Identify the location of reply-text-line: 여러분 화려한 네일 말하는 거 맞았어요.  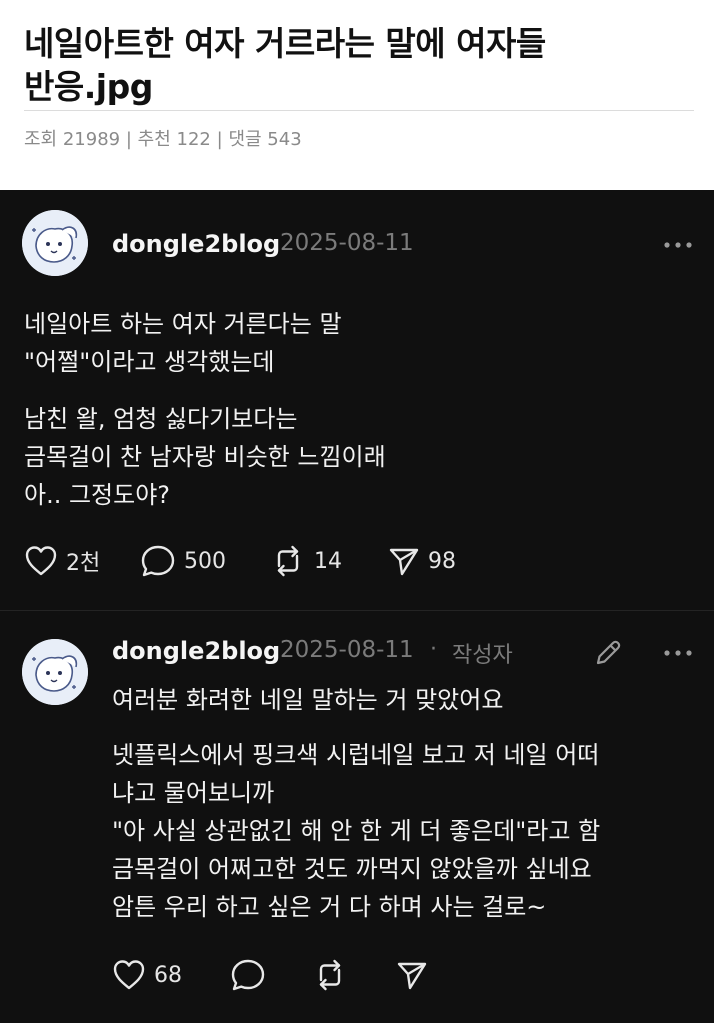
(308, 700).